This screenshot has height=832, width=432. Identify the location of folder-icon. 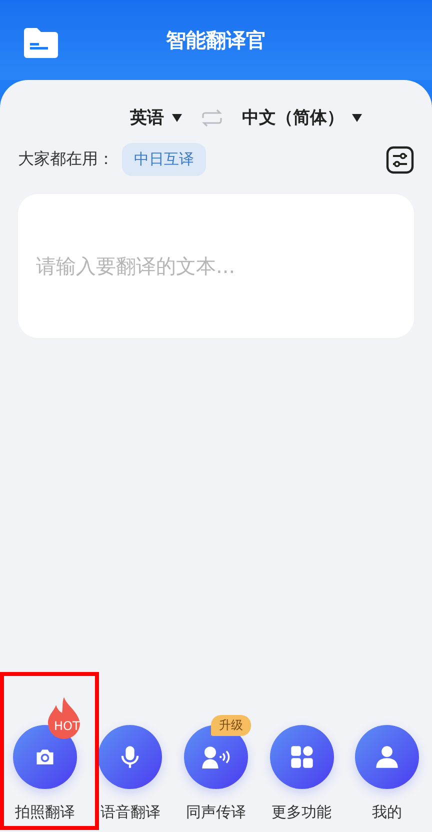
(41, 43).